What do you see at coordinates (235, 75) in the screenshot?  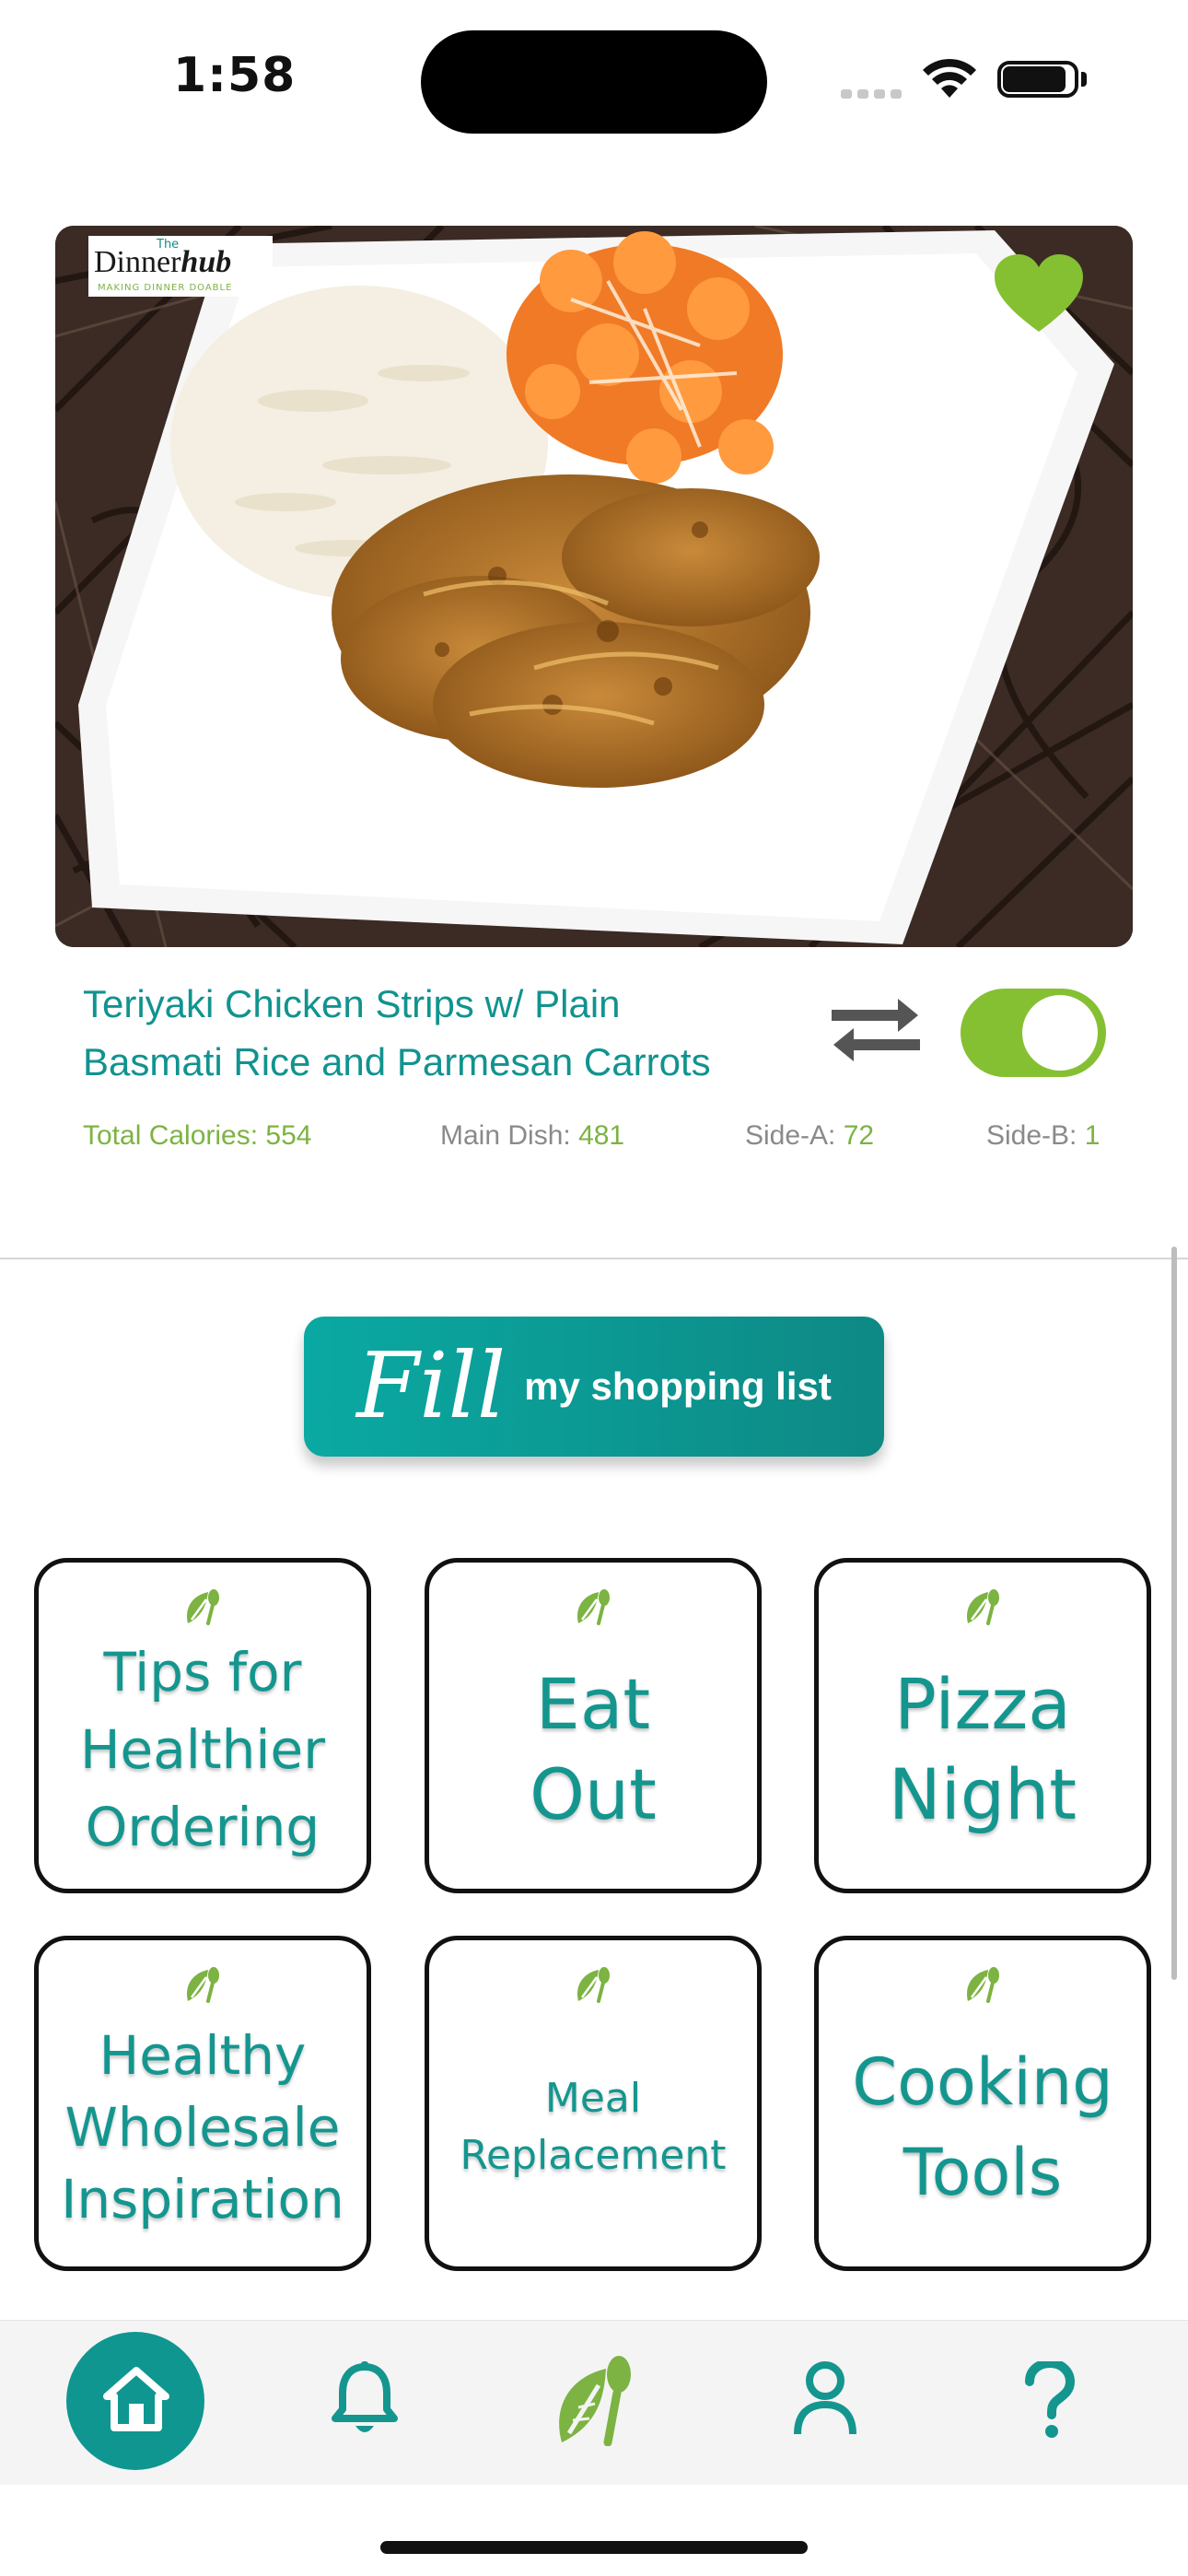 I see `status-time: 1:58` at bounding box center [235, 75].